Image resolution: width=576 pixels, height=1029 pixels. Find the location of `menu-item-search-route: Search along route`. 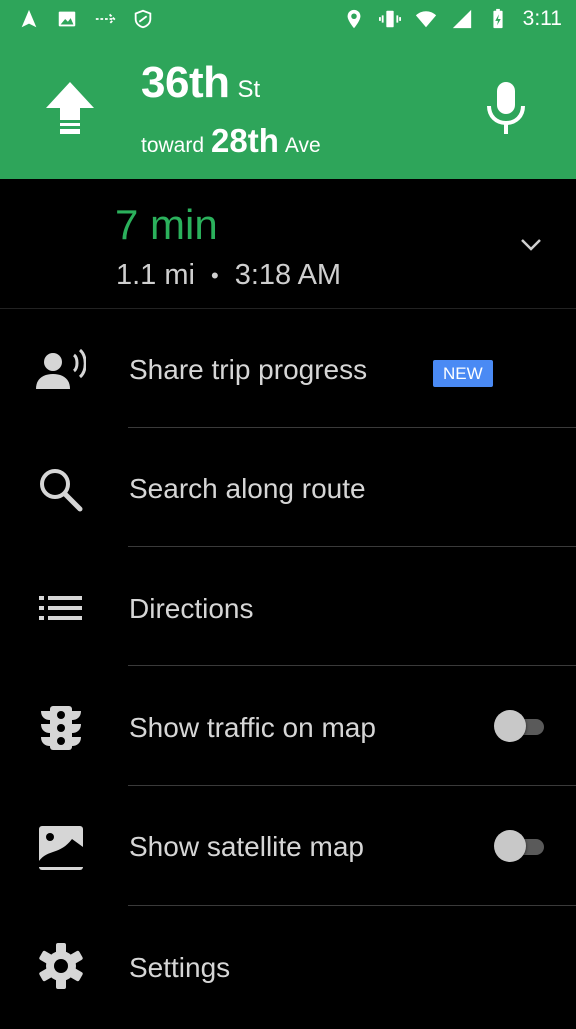

menu-item-search-route: Search along route is located at coordinates (288, 491).